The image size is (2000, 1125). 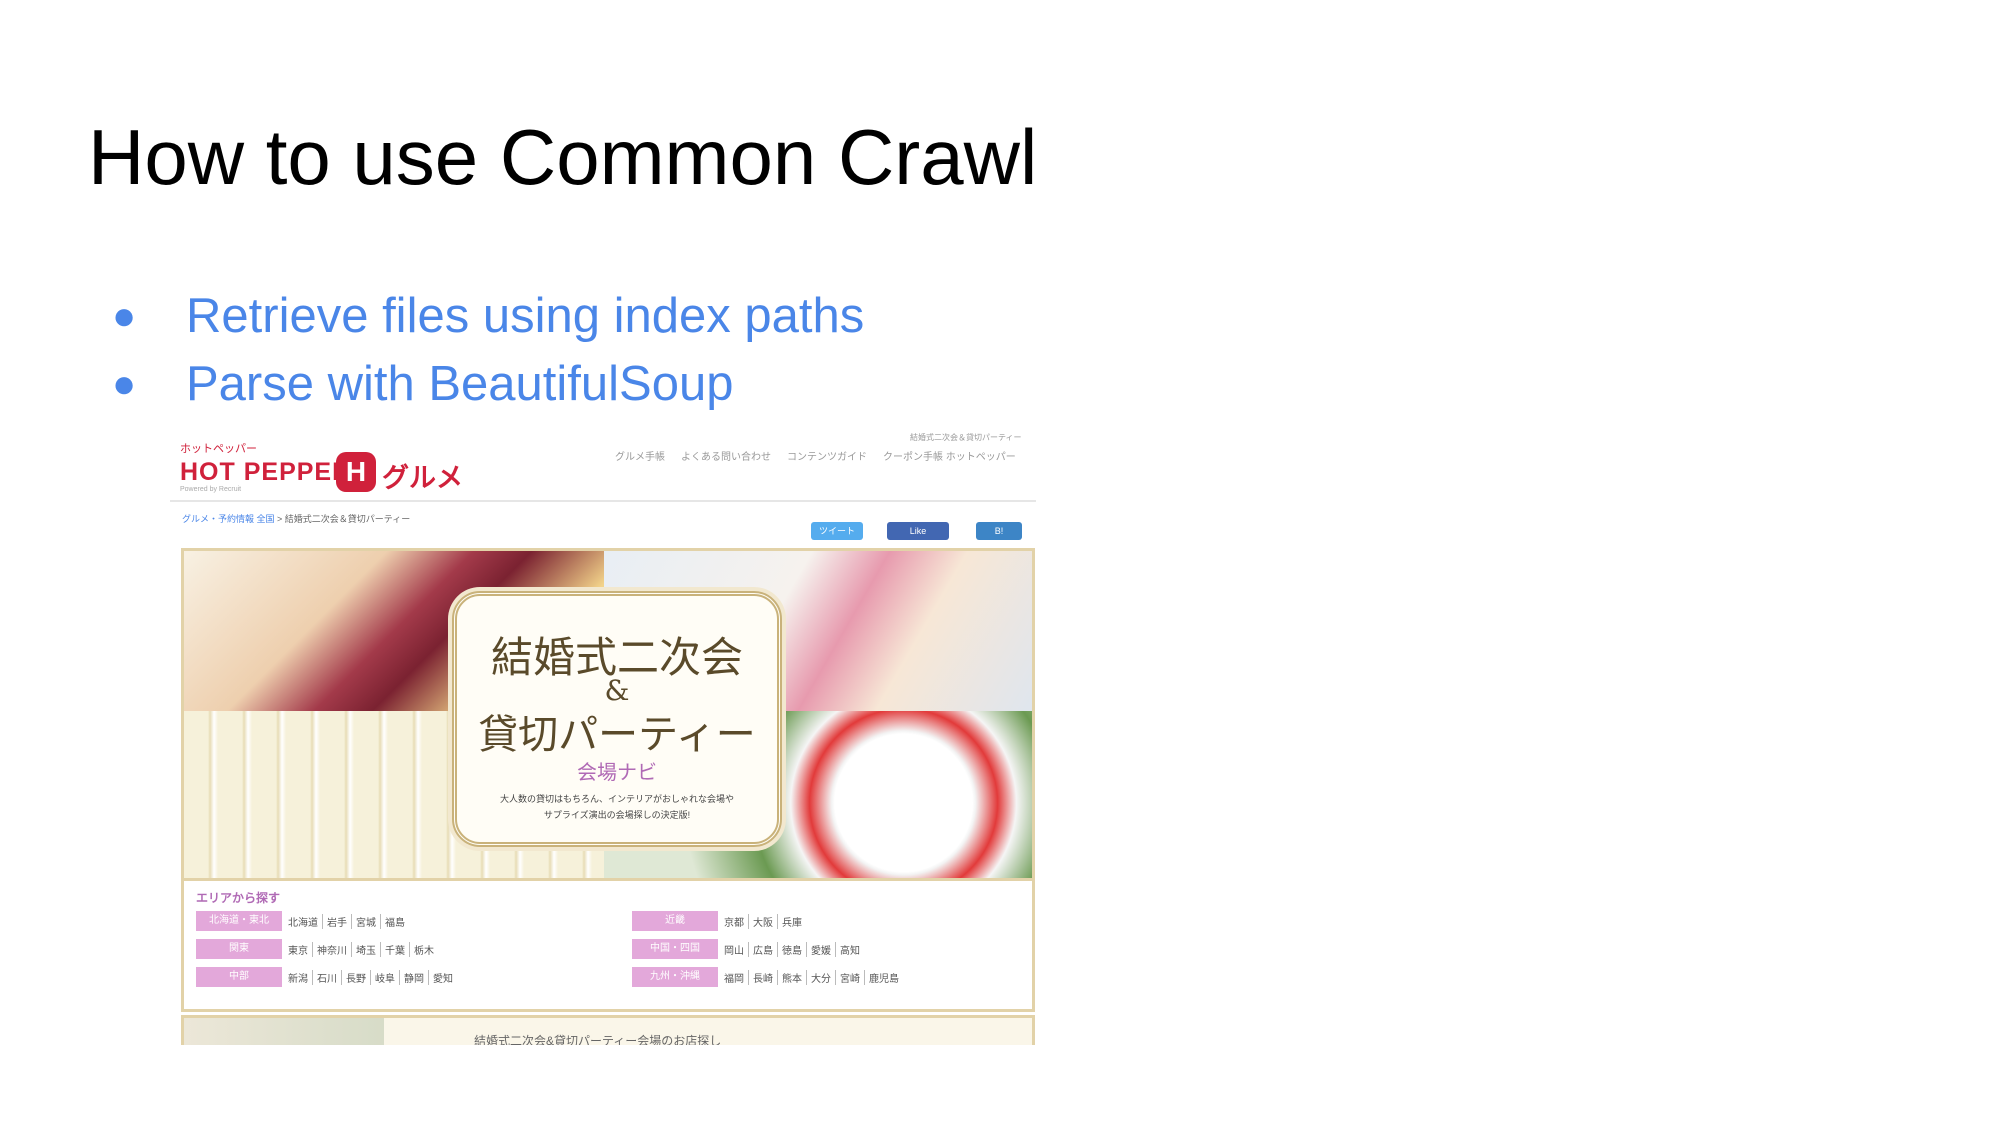 What do you see at coordinates (228, 519) in the screenshot?
I see `breadcrumb-link: グルメ・予約情報 全国` at bounding box center [228, 519].